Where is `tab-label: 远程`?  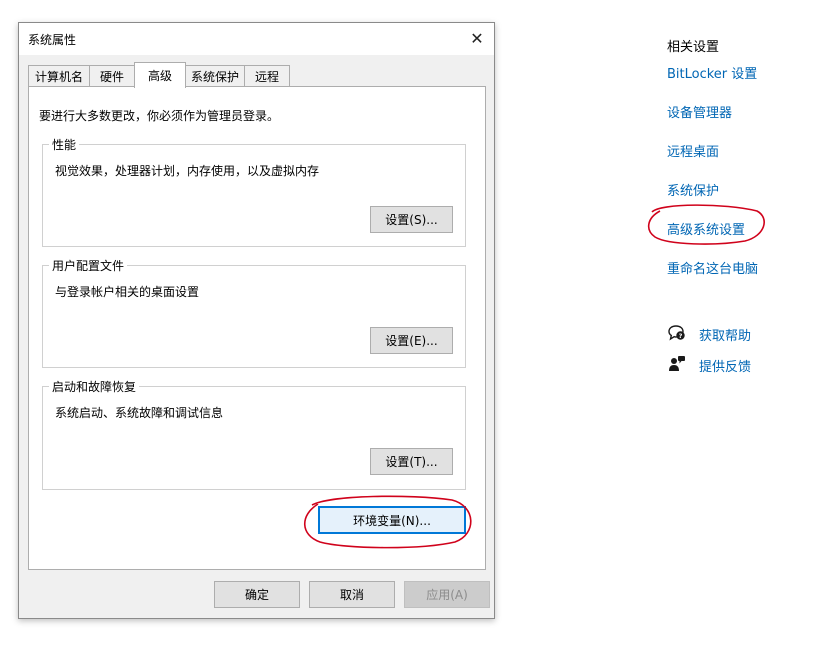 tab-label: 远程 is located at coordinates (266, 76).